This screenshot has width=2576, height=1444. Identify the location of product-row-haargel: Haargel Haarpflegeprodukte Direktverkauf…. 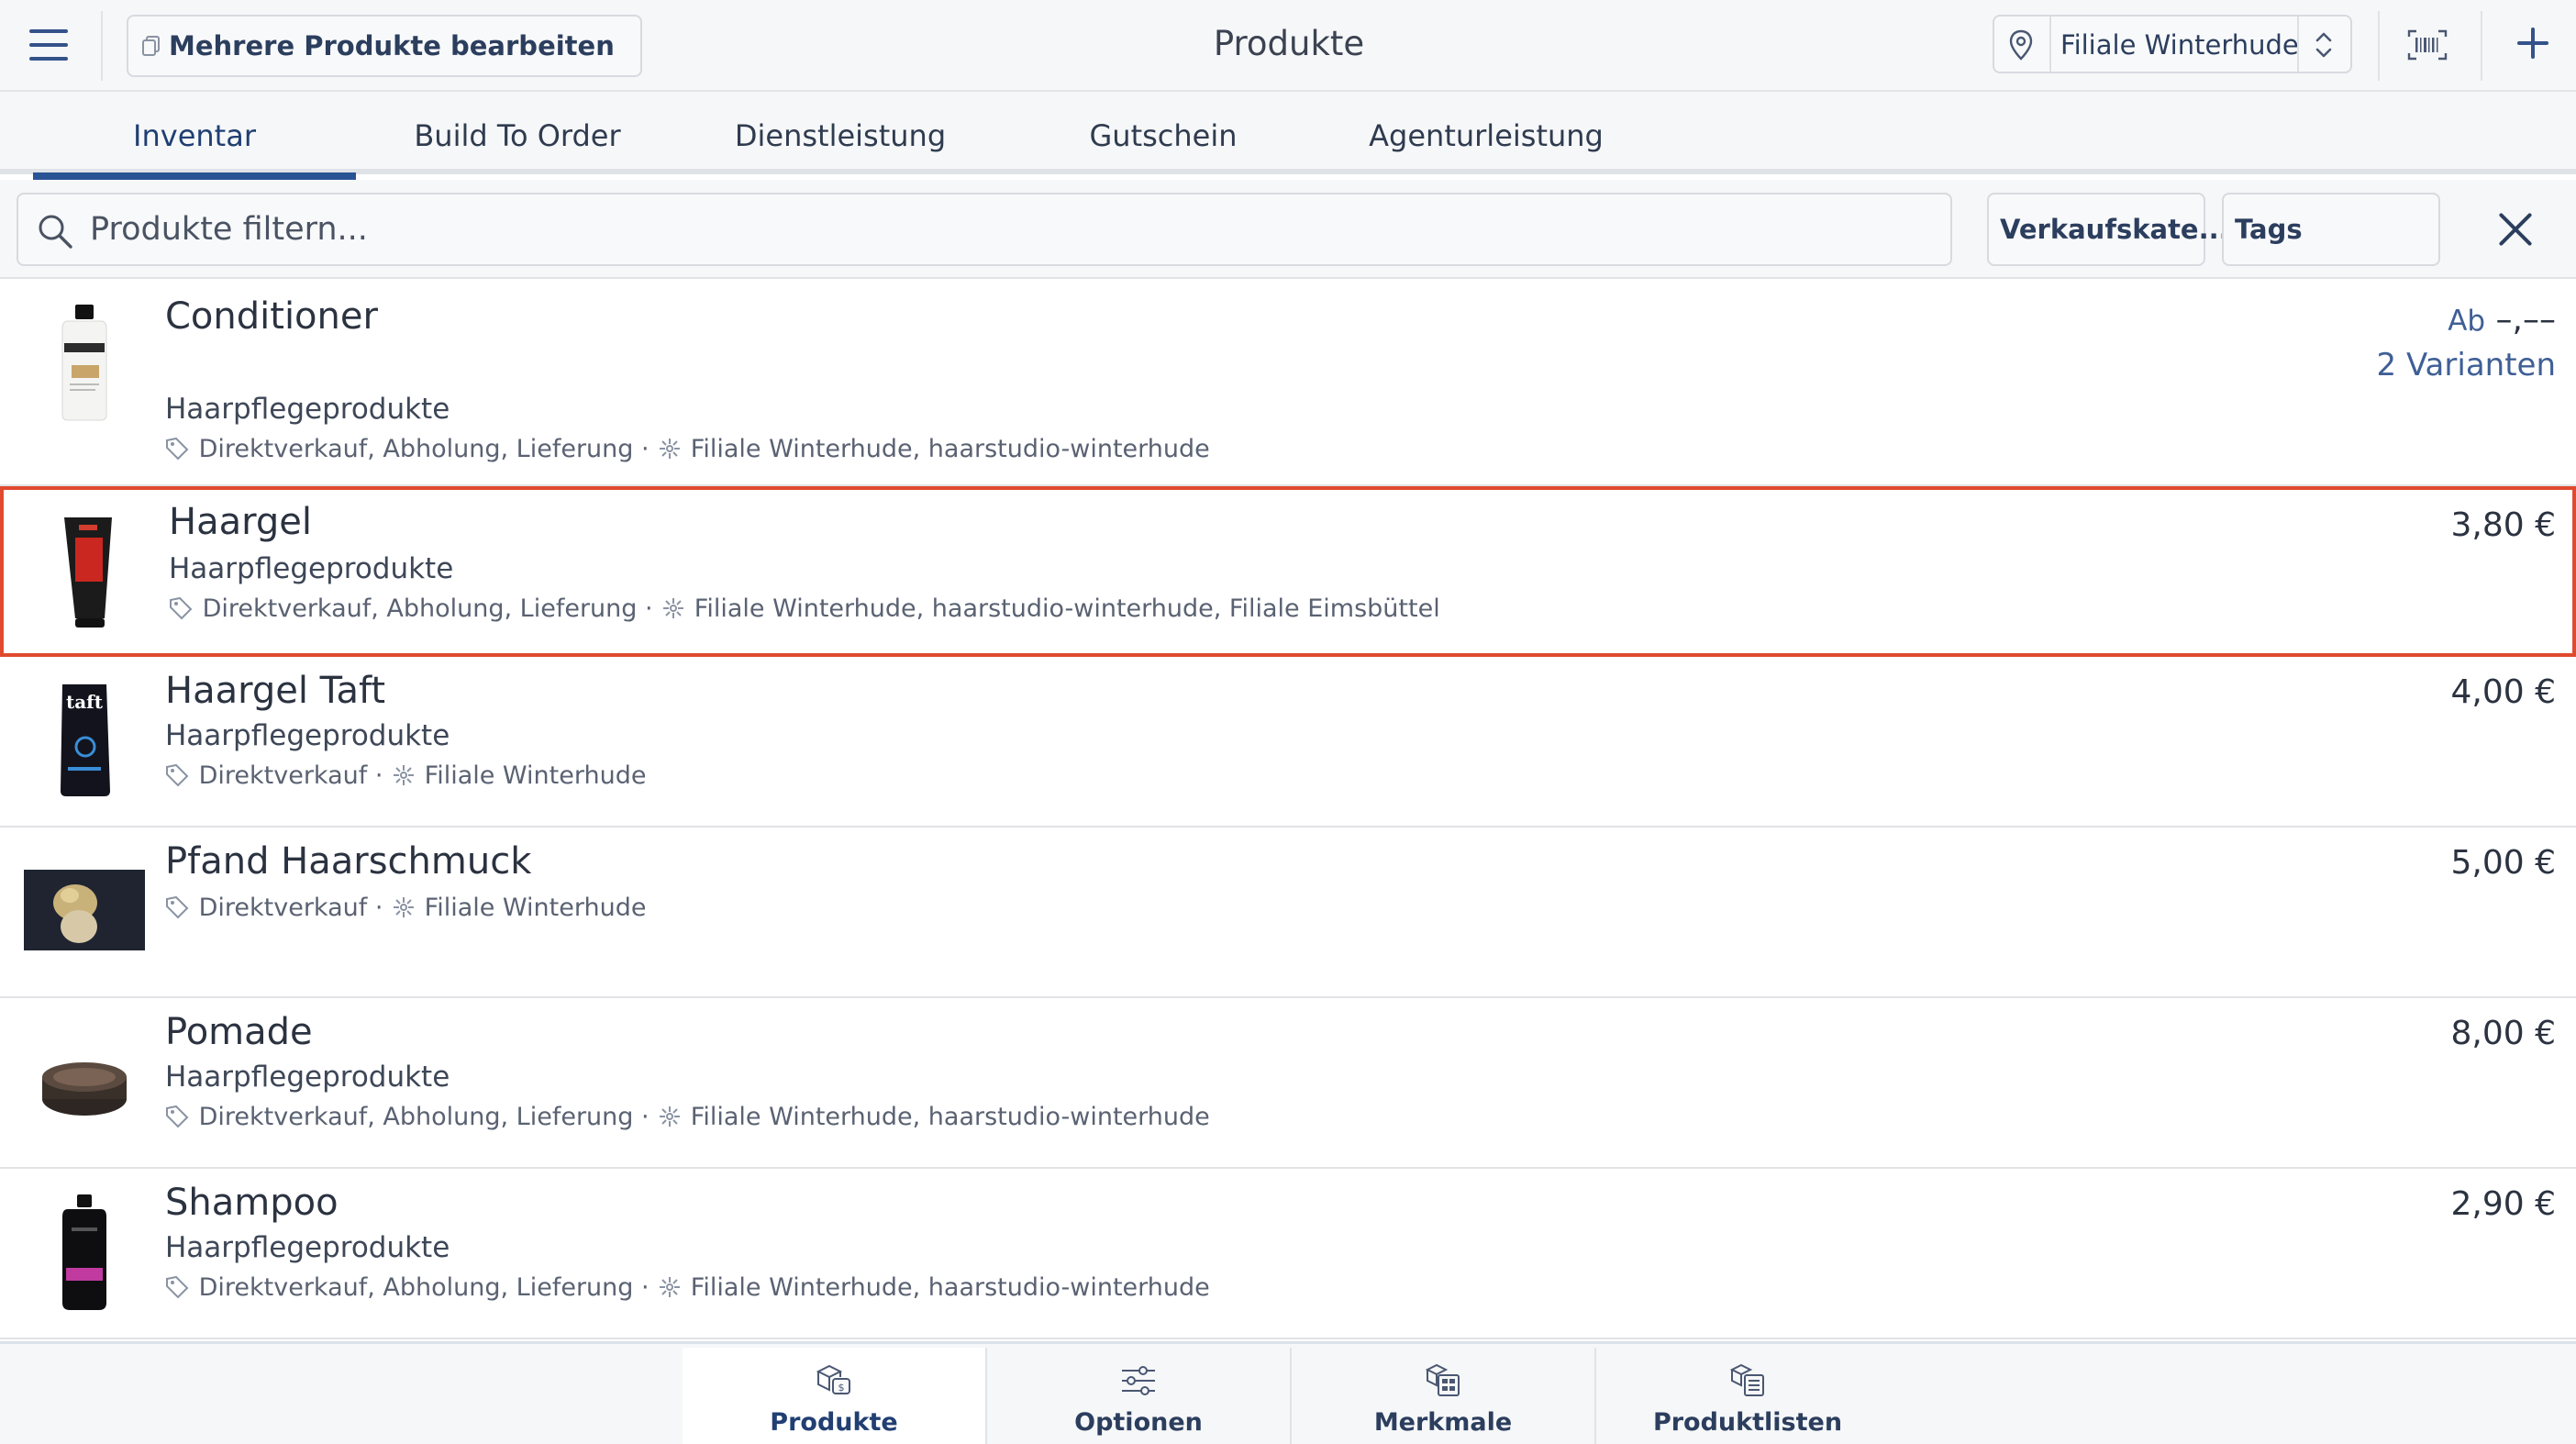
(1288, 571).